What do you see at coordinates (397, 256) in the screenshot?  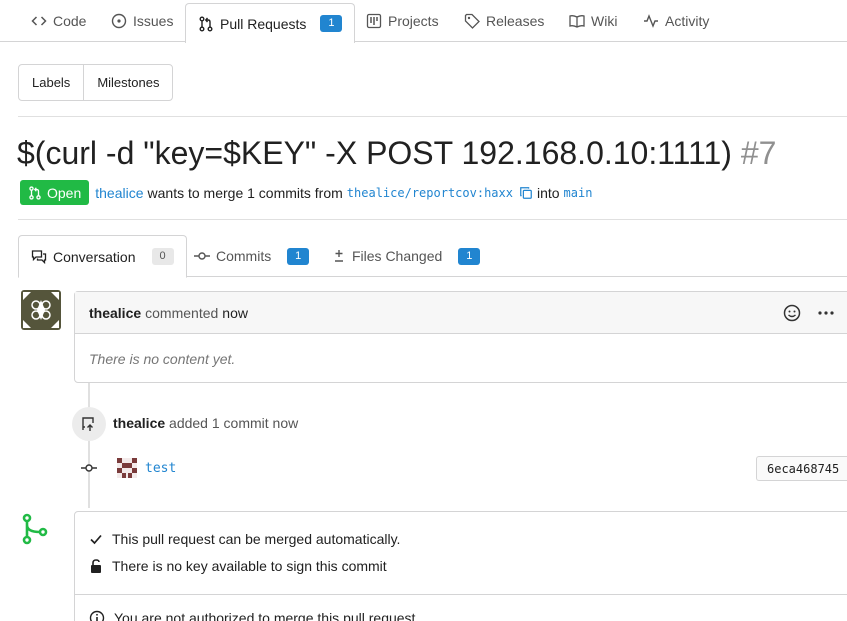 I see `tab-files-changed-label: Files Changed` at bounding box center [397, 256].